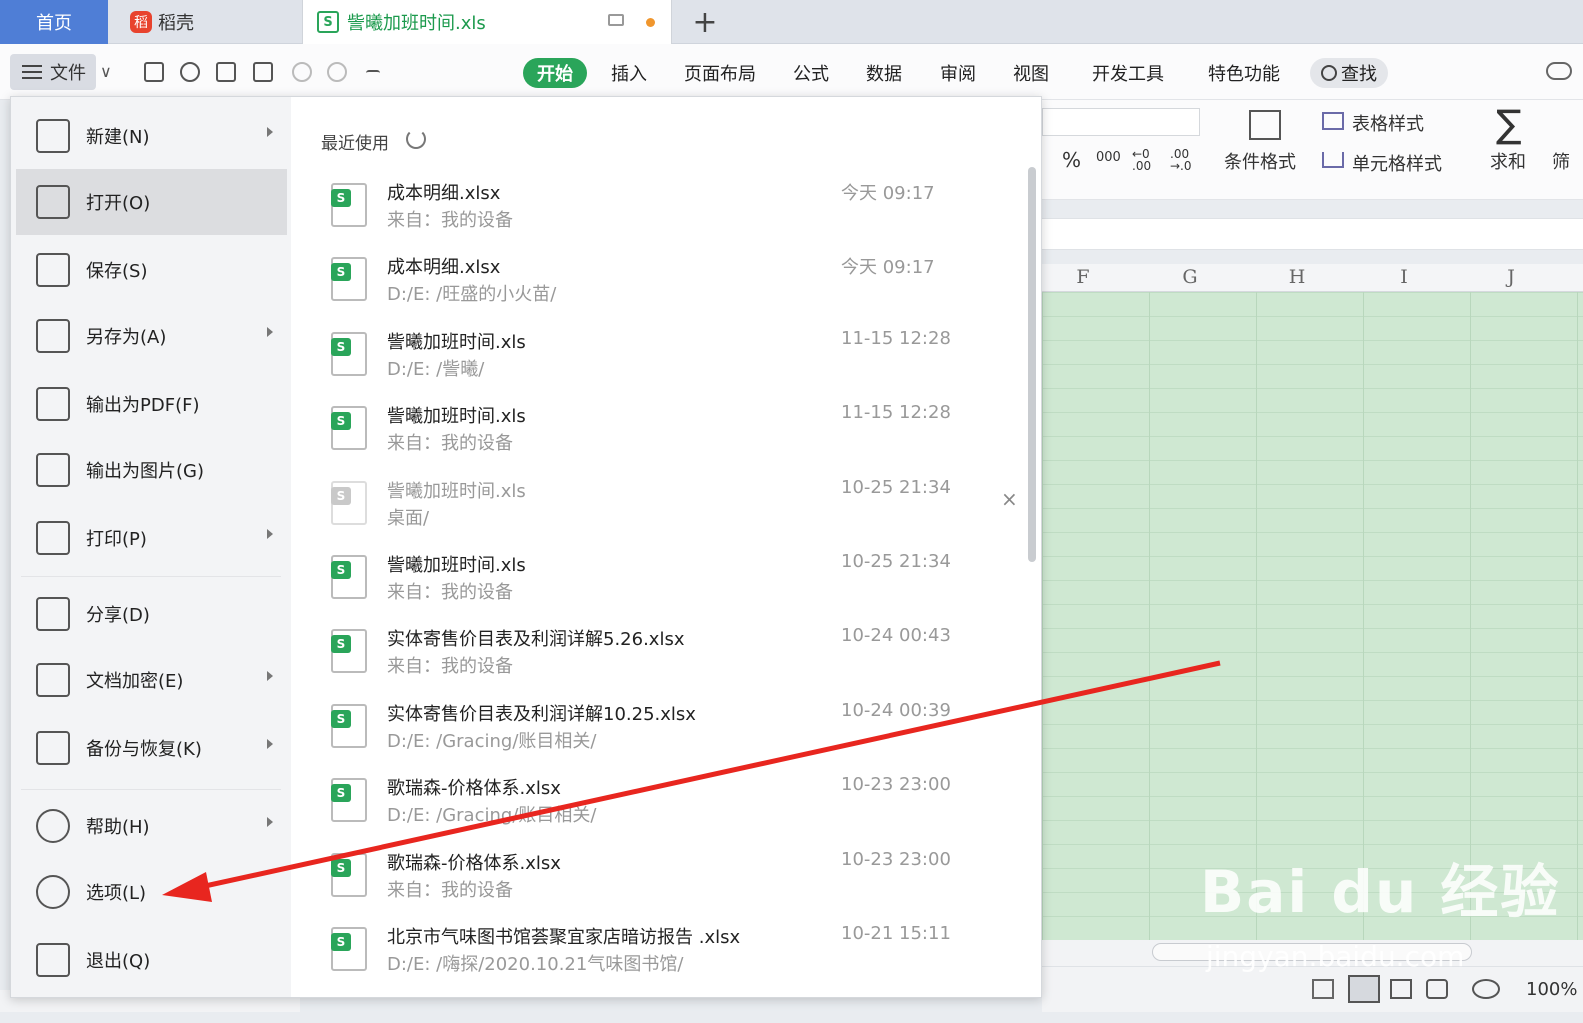 The width and height of the screenshot is (1583, 1023). What do you see at coordinates (151, 538) in the screenshot?
I see `file-menu-item: 打印(P)` at bounding box center [151, 538].